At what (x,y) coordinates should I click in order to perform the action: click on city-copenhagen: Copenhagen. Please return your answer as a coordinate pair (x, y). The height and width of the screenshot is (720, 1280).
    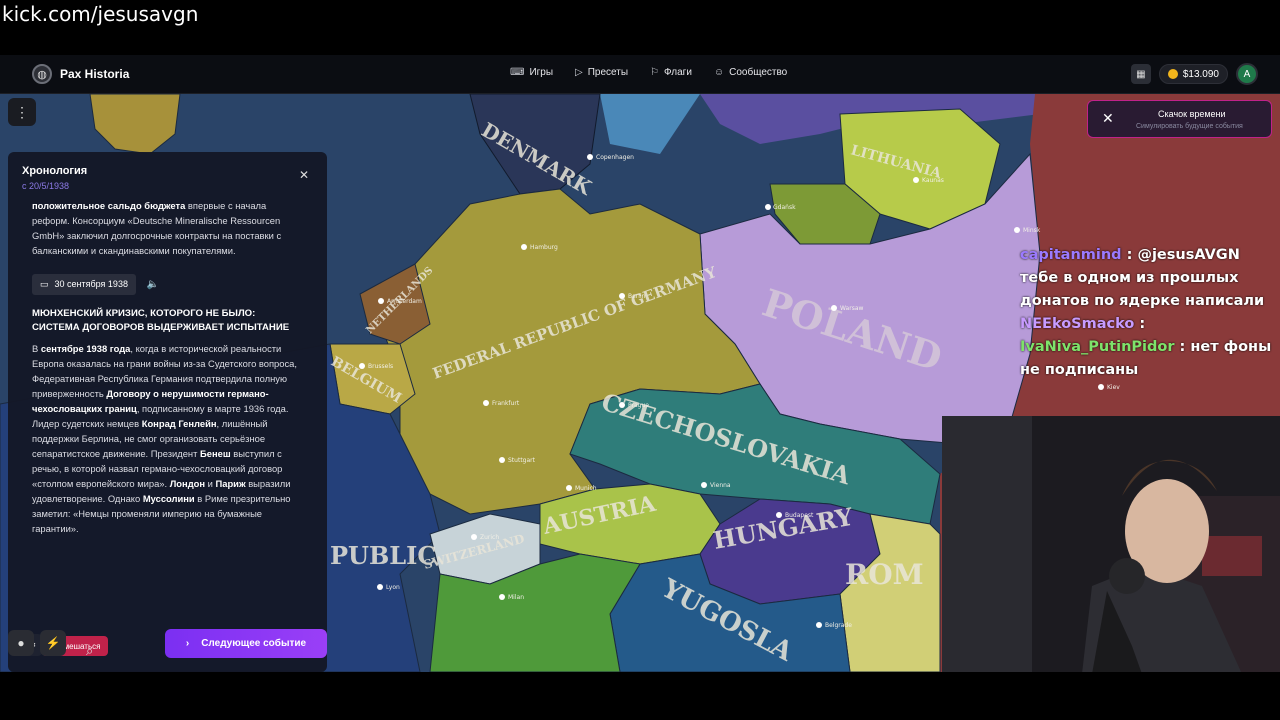
    Looking at the image, I should click on (615, 157).